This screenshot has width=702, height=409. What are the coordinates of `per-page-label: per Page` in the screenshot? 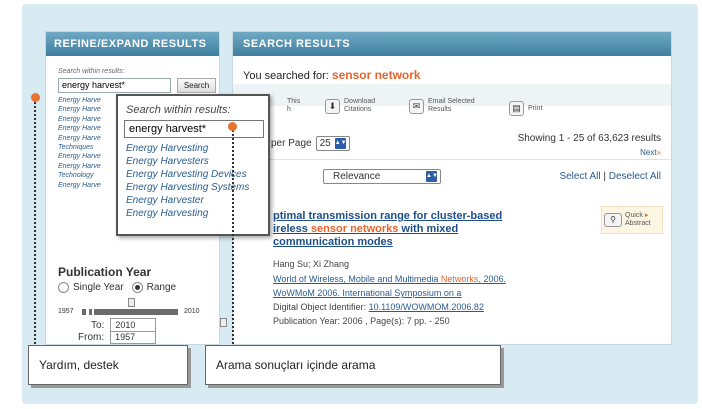 It's located at (291, 143).